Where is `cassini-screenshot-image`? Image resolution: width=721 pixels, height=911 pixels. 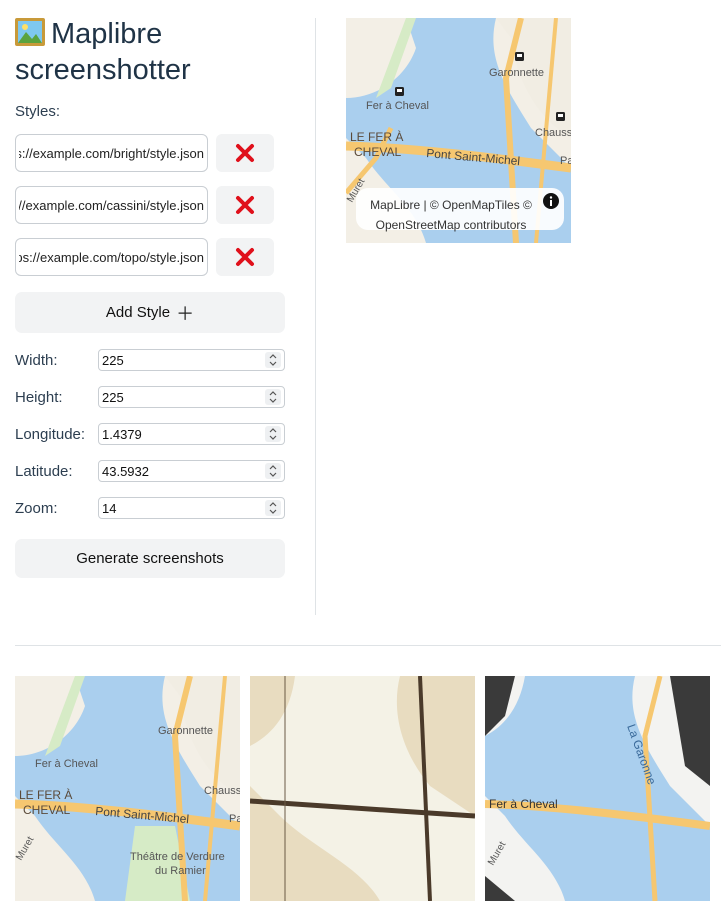 cassini-screenshot-image is located at coordinates (362, 788).